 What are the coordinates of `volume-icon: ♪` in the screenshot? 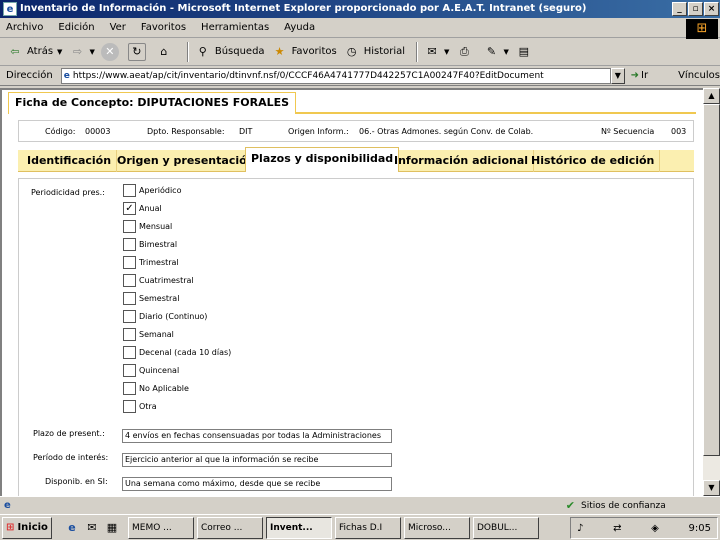 It's located at (580, 528).